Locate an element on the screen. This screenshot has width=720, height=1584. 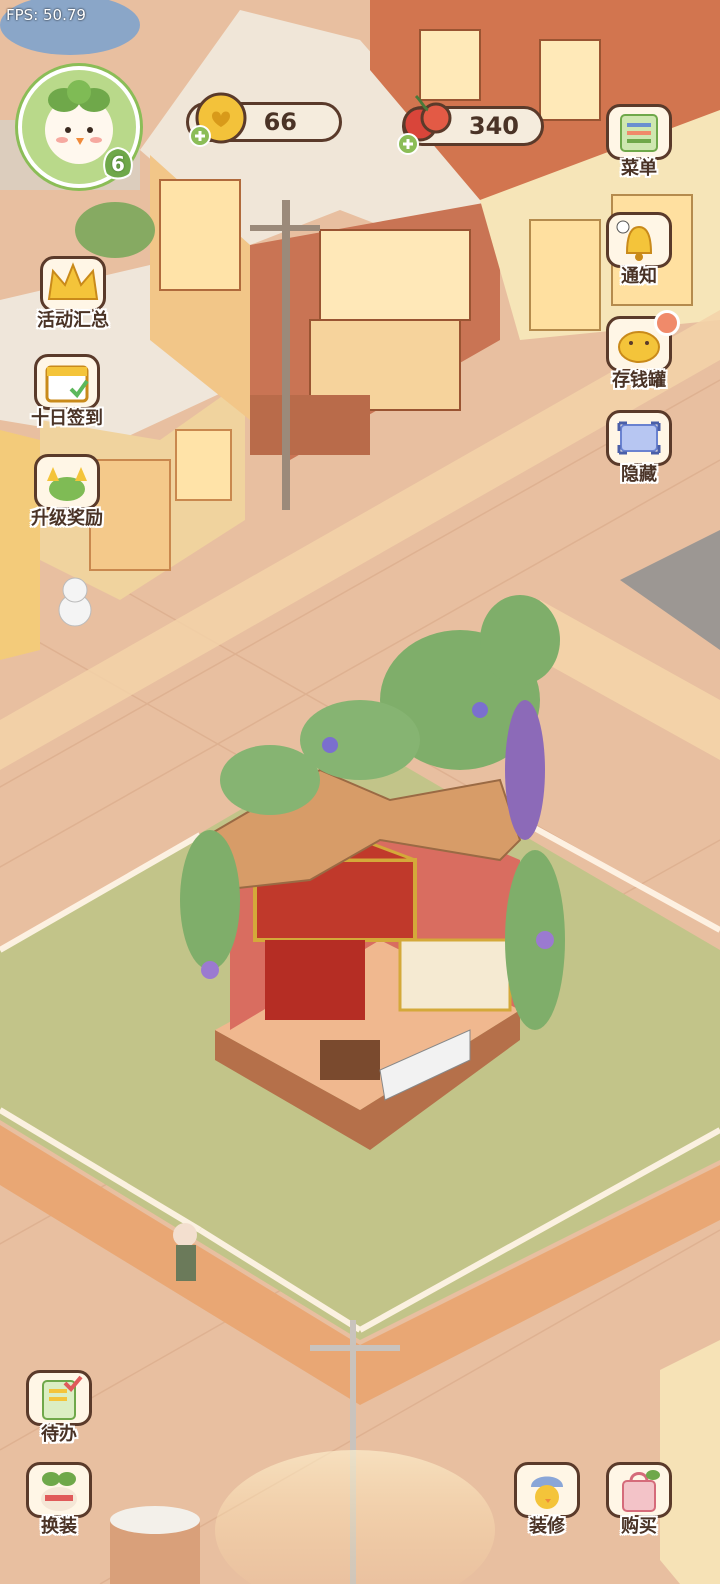
decorate-button: 装修 is located at coordinates (547, 1503).